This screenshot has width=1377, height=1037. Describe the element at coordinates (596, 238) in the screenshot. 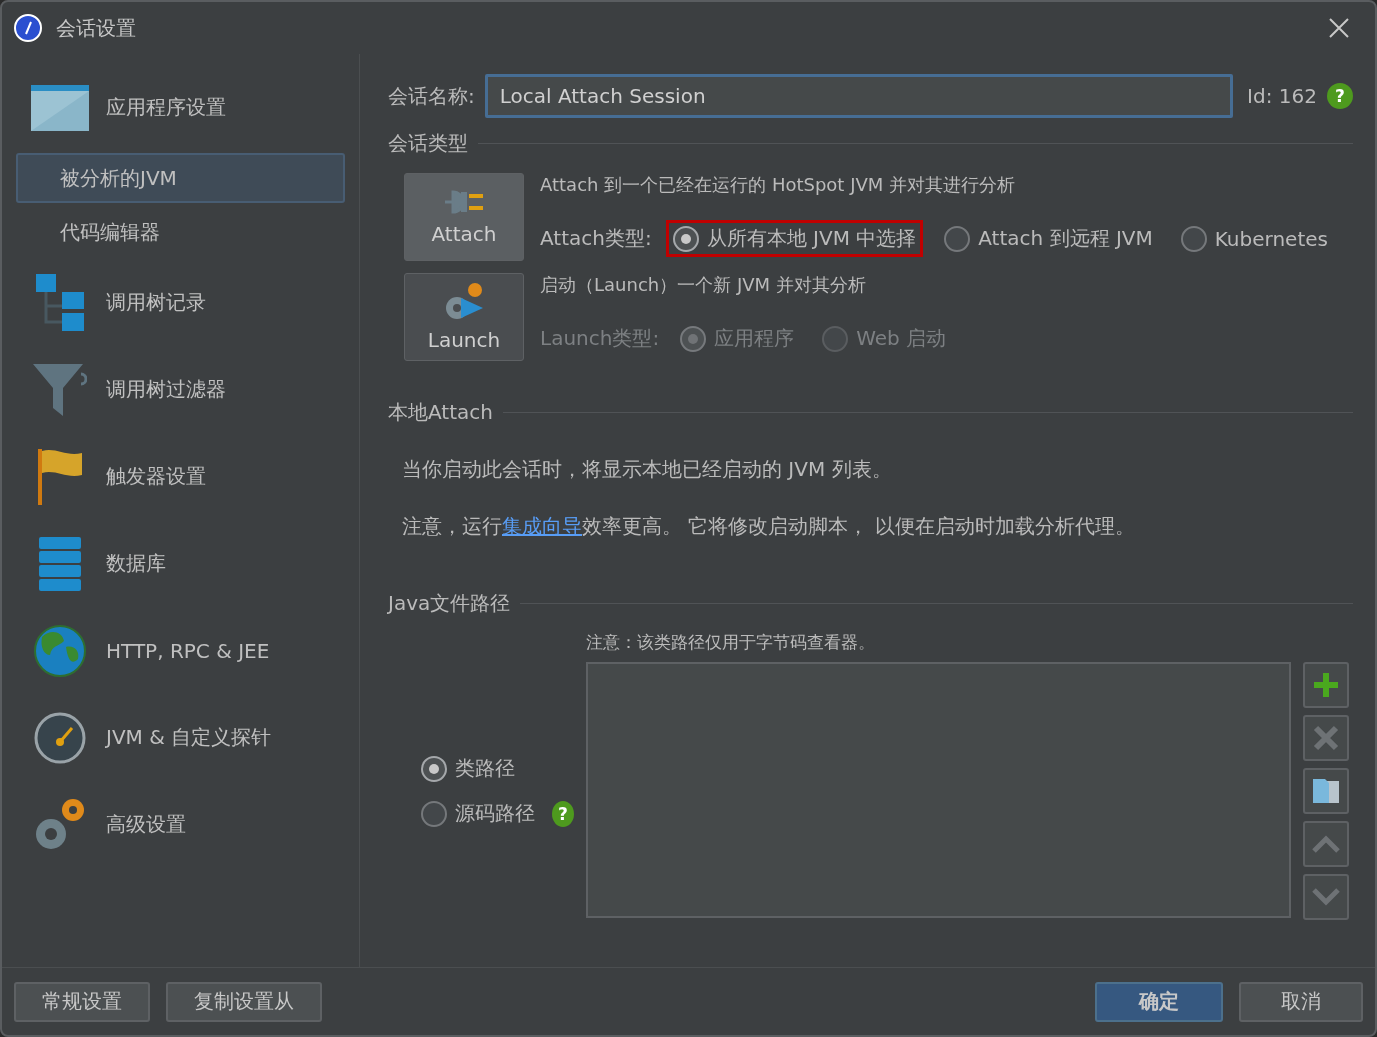

I see `type-label: Attach类型:` at that location.